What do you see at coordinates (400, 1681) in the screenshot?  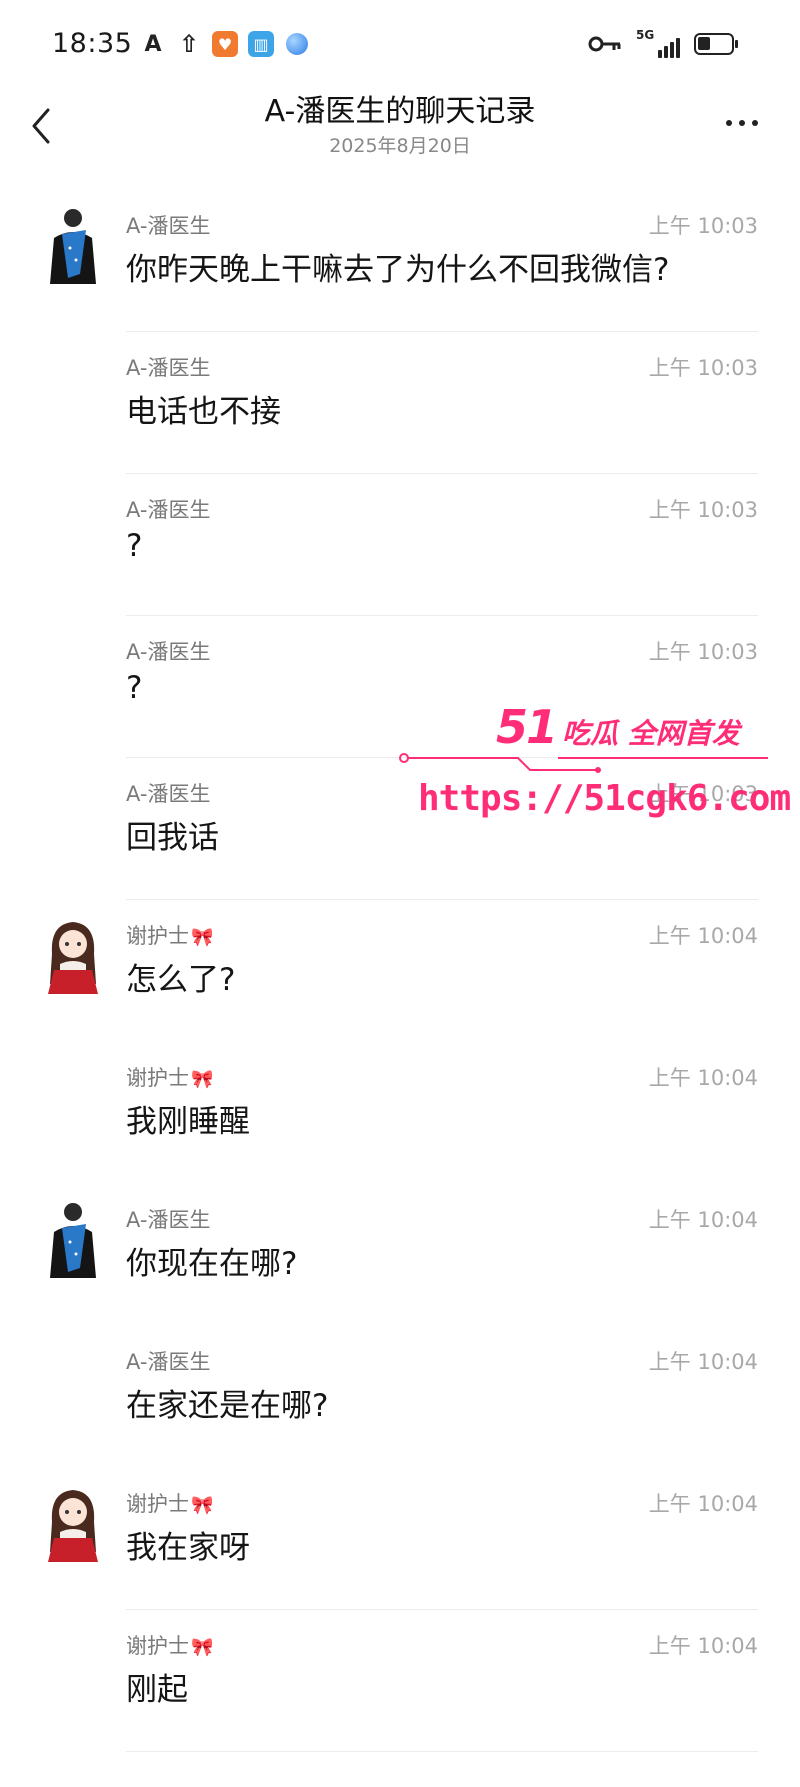 I see `message-item: 谢护士 🎀 上午 10:04 刚起` at bounding box center [400, 1681].